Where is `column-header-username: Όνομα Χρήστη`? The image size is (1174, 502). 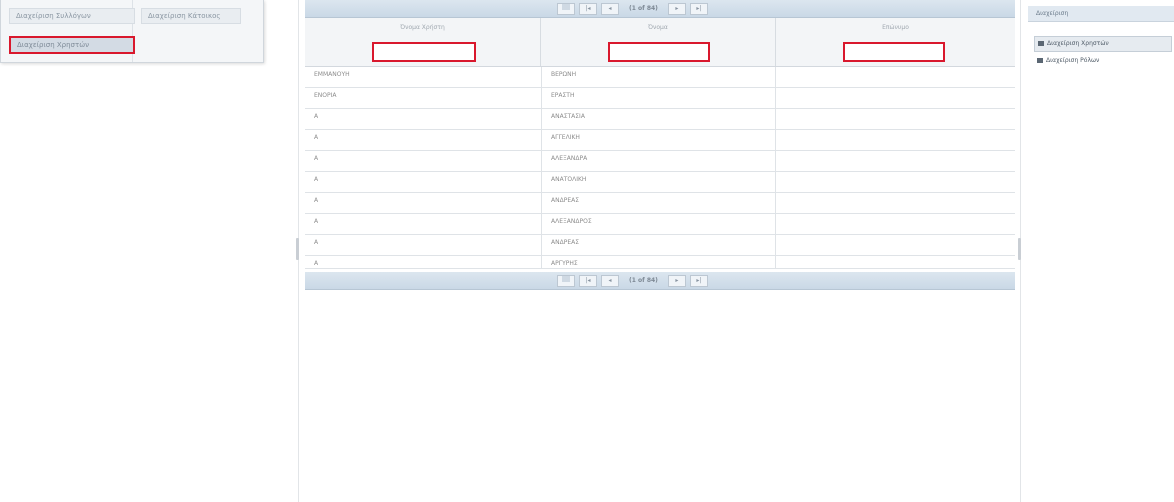 column-header-username: Όνομα Χρήστη is located at coordinates (423, 42).